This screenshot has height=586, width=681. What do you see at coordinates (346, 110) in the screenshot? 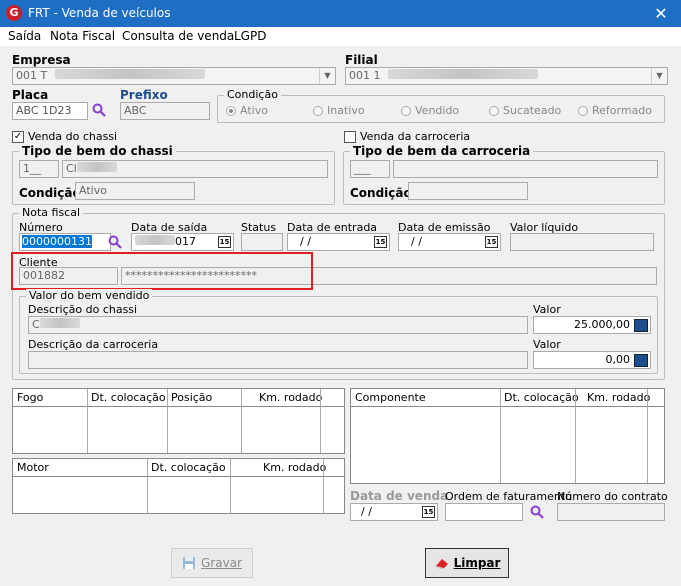
I see `radio-label: Inativo` at bounding box center [346, 110].